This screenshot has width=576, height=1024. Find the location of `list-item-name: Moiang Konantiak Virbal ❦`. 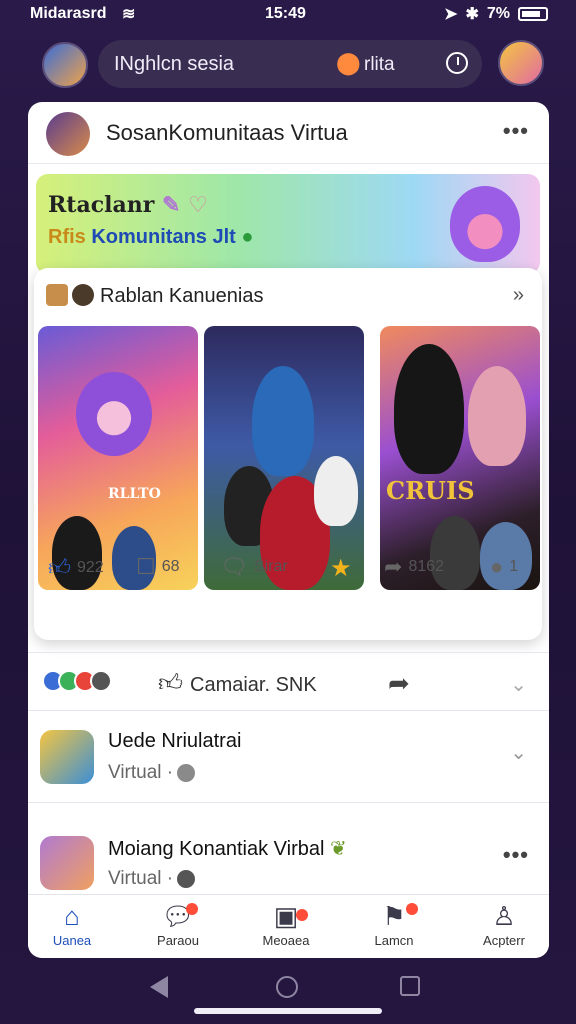

list-item-name: Moiang Konantiak Virbal ❦ is located at coordinates (227, 849).